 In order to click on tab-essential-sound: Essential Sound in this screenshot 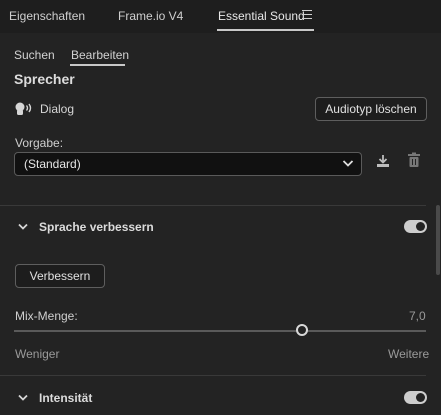, I will do `click(261, 16)`.